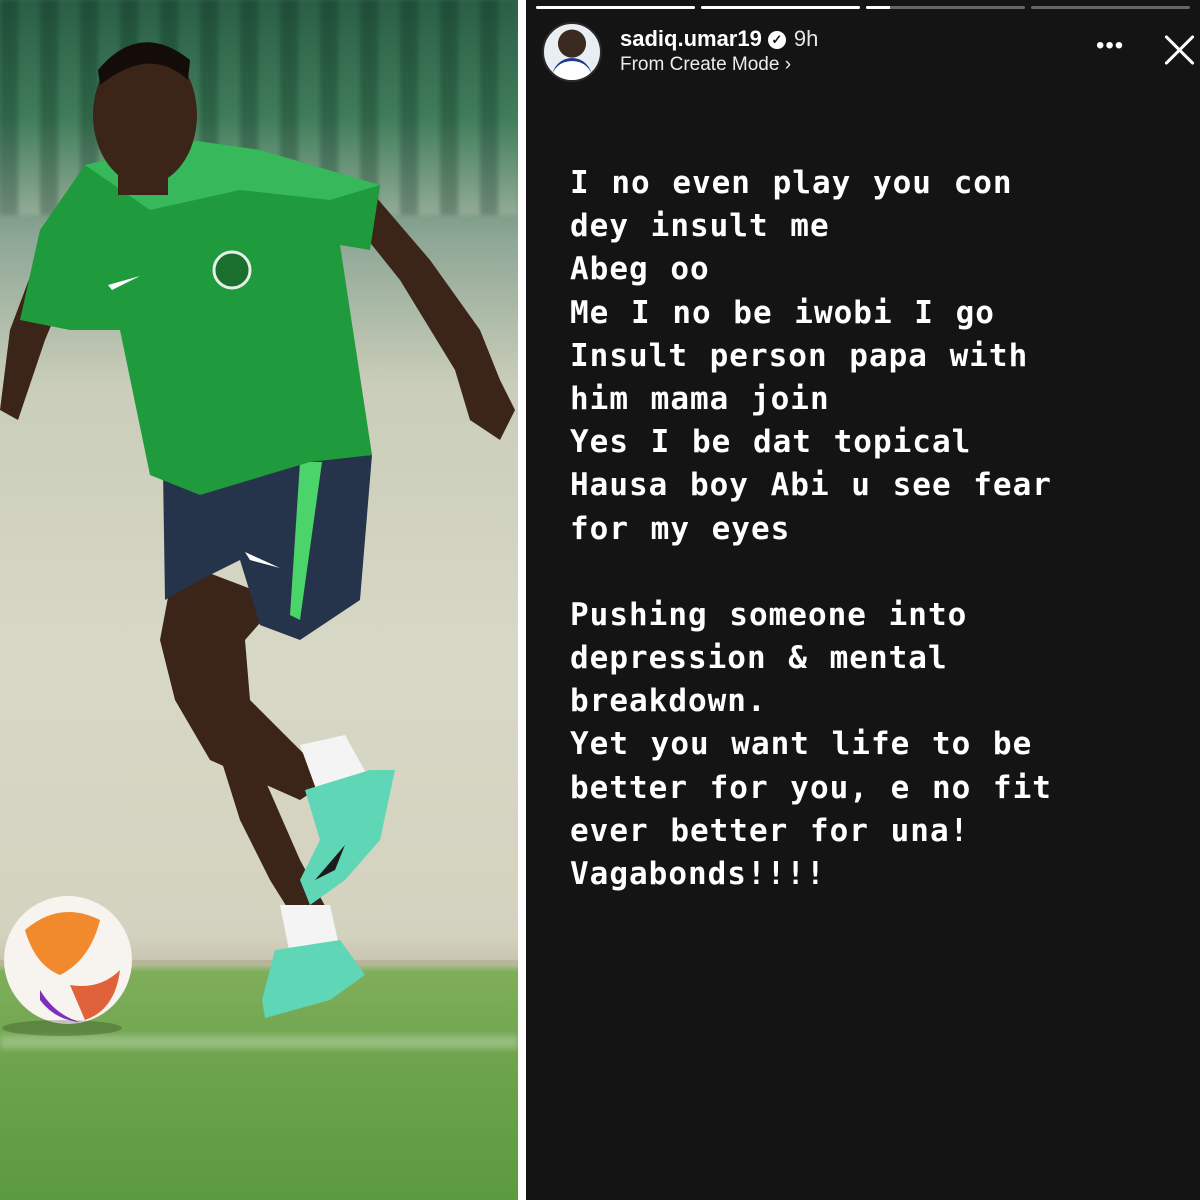 This screenshot has width=1200, height=1200. I want to click on story-text-line: him mama join, so click(700, 398).